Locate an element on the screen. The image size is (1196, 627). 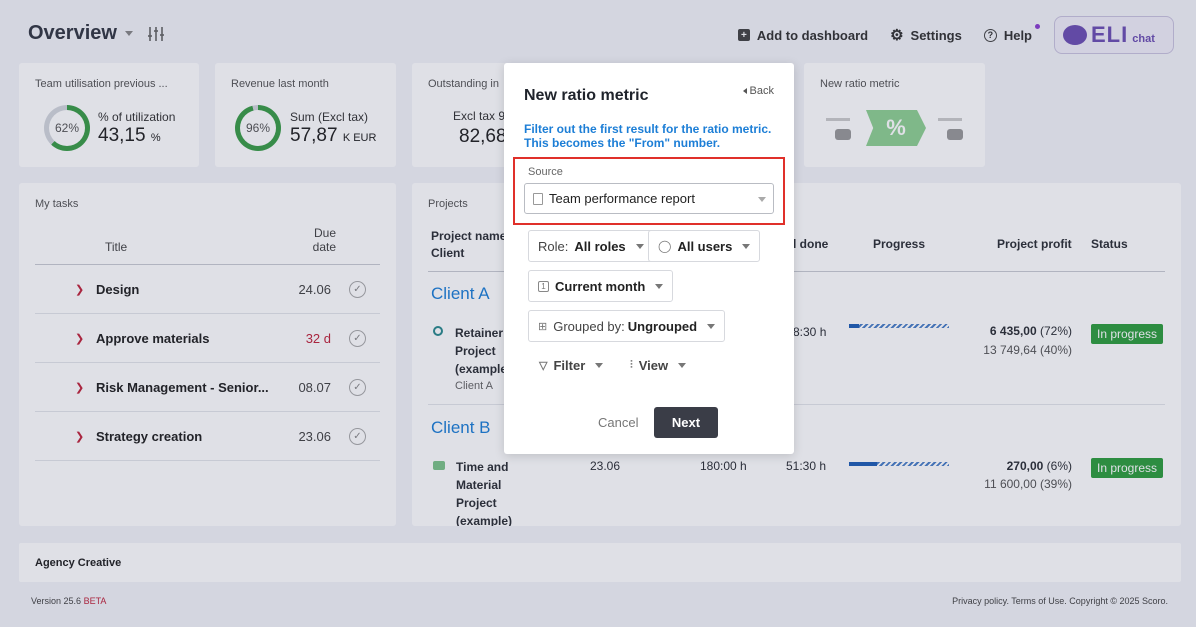
back-button: Back is located at coordinates (758, 91).